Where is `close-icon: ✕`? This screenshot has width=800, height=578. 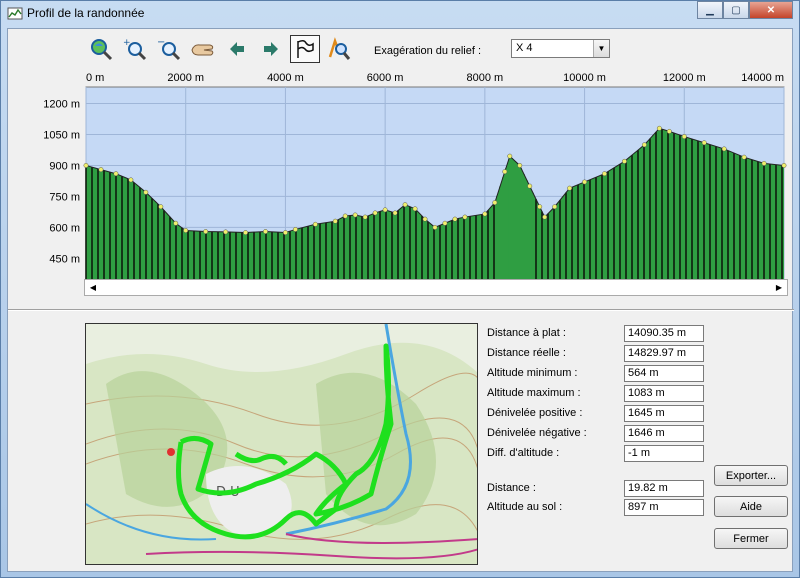
close-icon: ✕ is located at coordinates (771, 10).